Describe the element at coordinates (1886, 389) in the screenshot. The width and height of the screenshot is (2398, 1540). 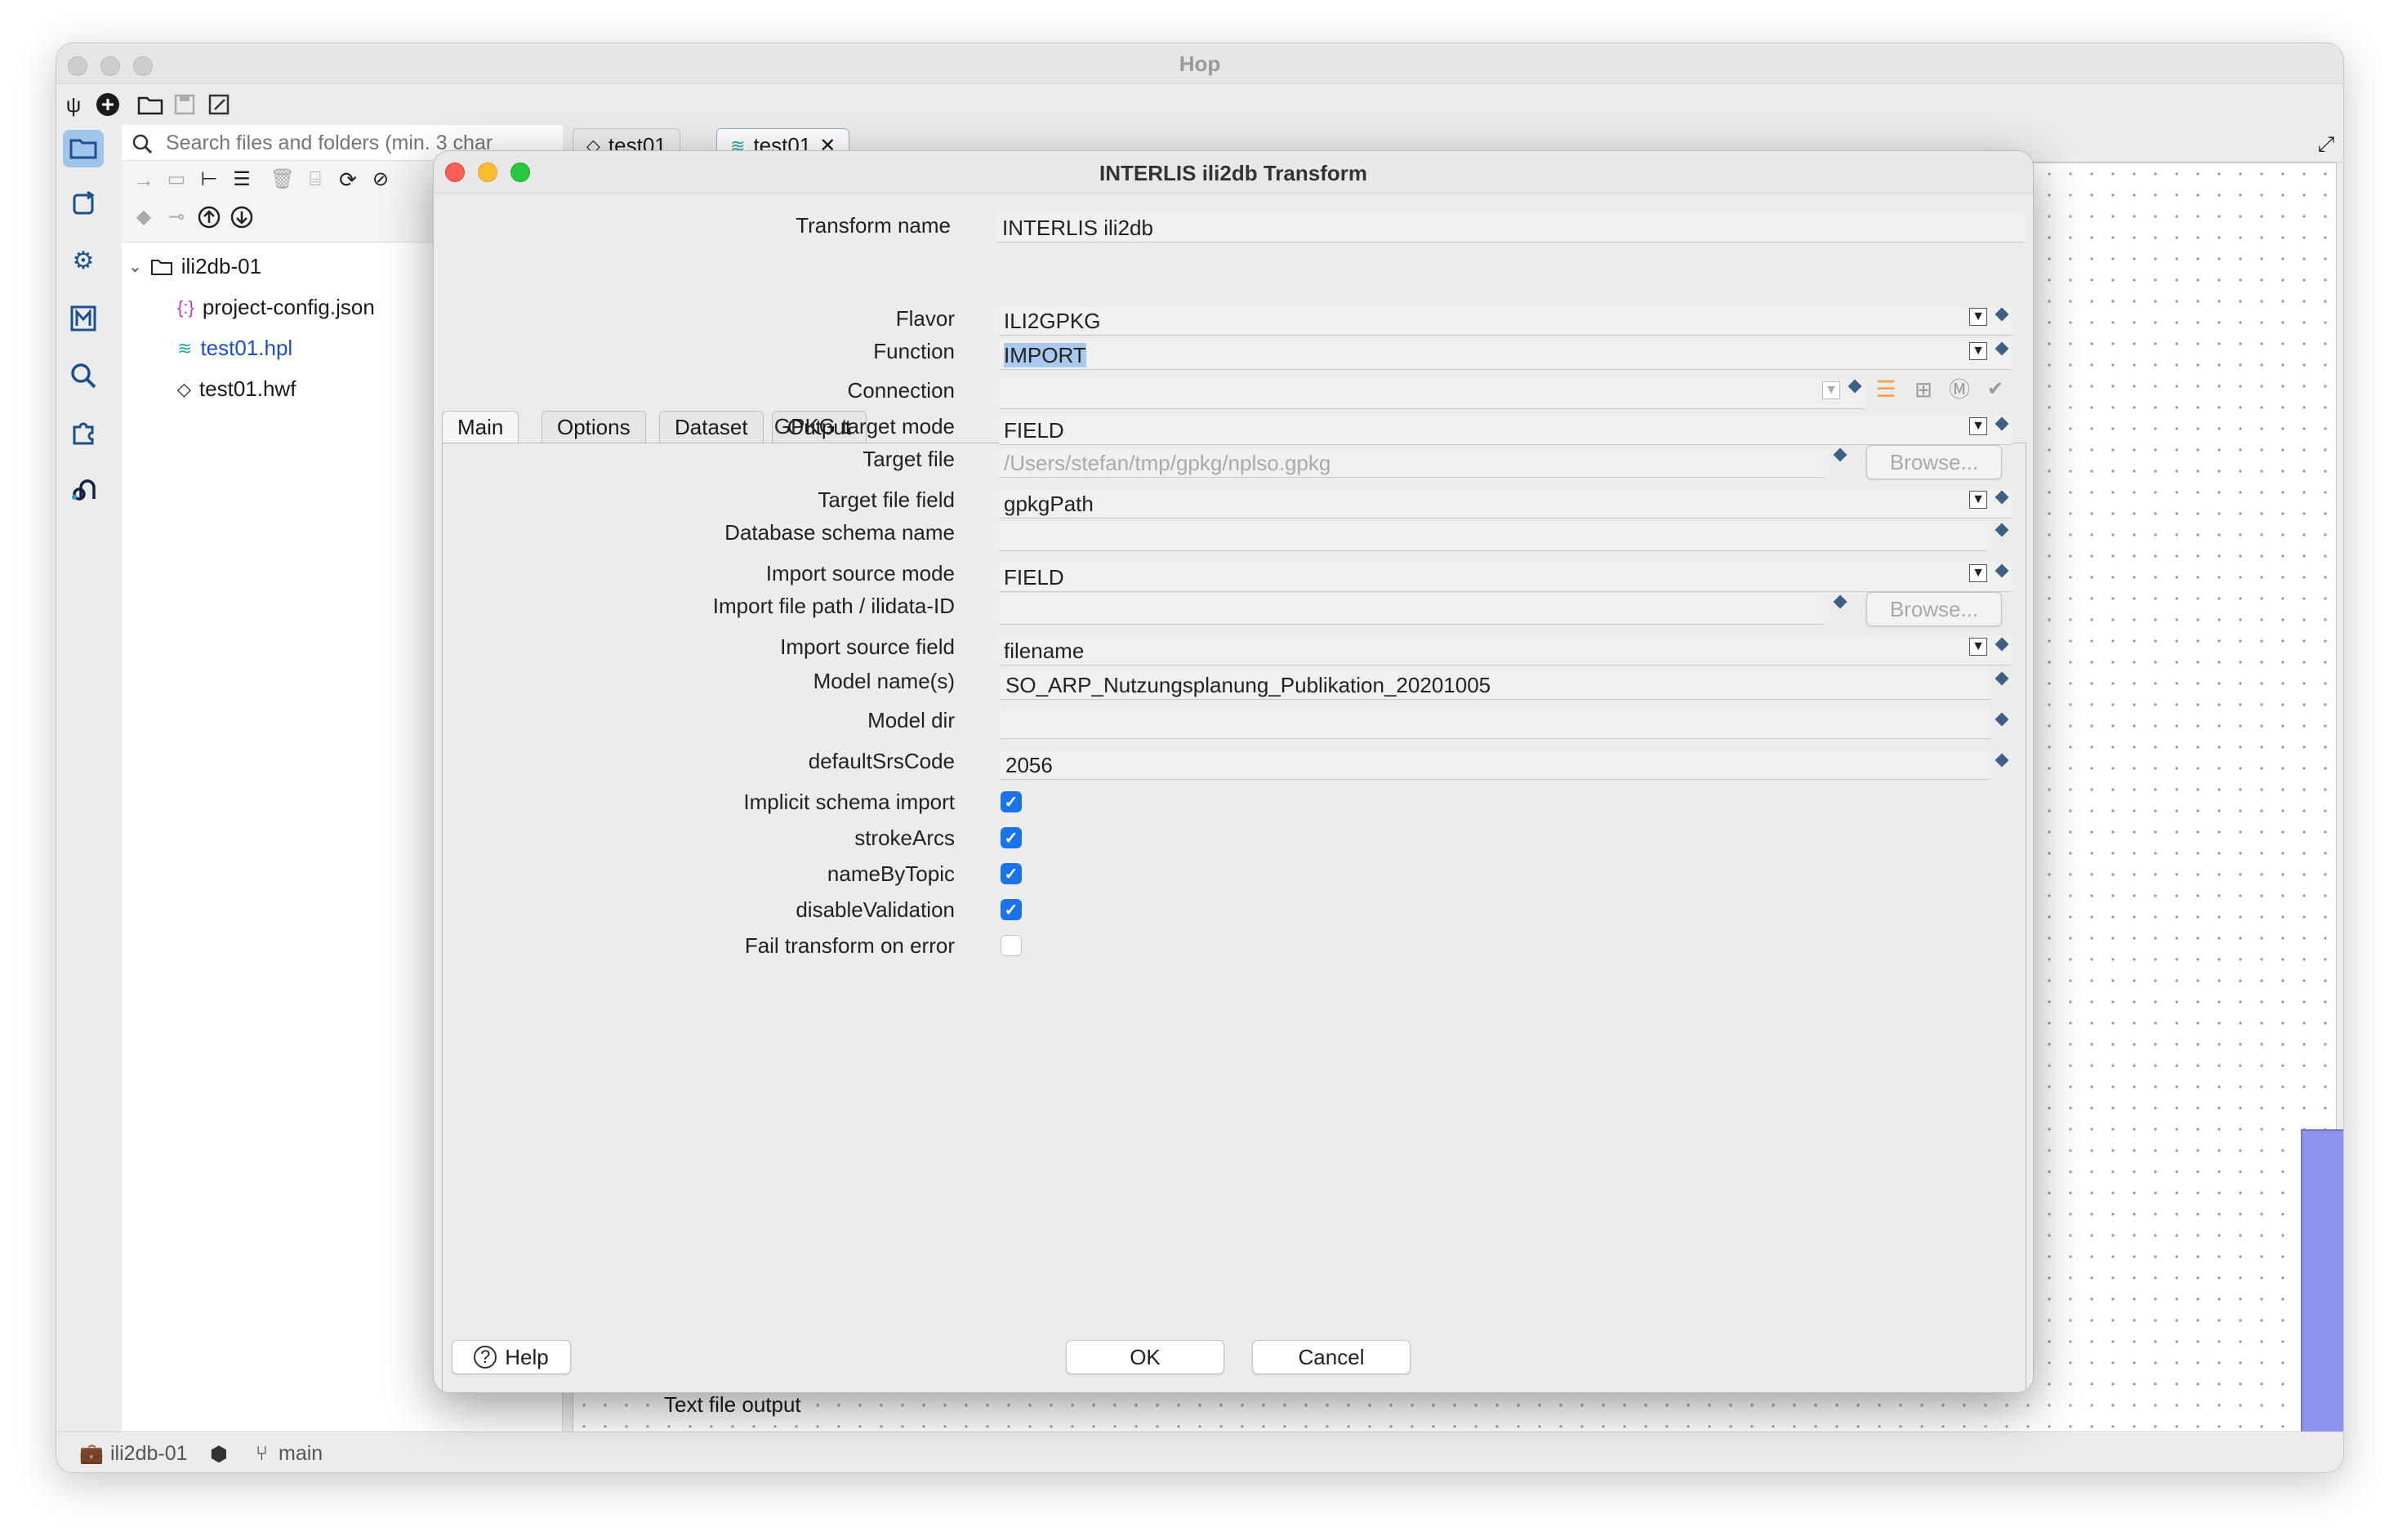
I see `database-icon: ☰` at that location.